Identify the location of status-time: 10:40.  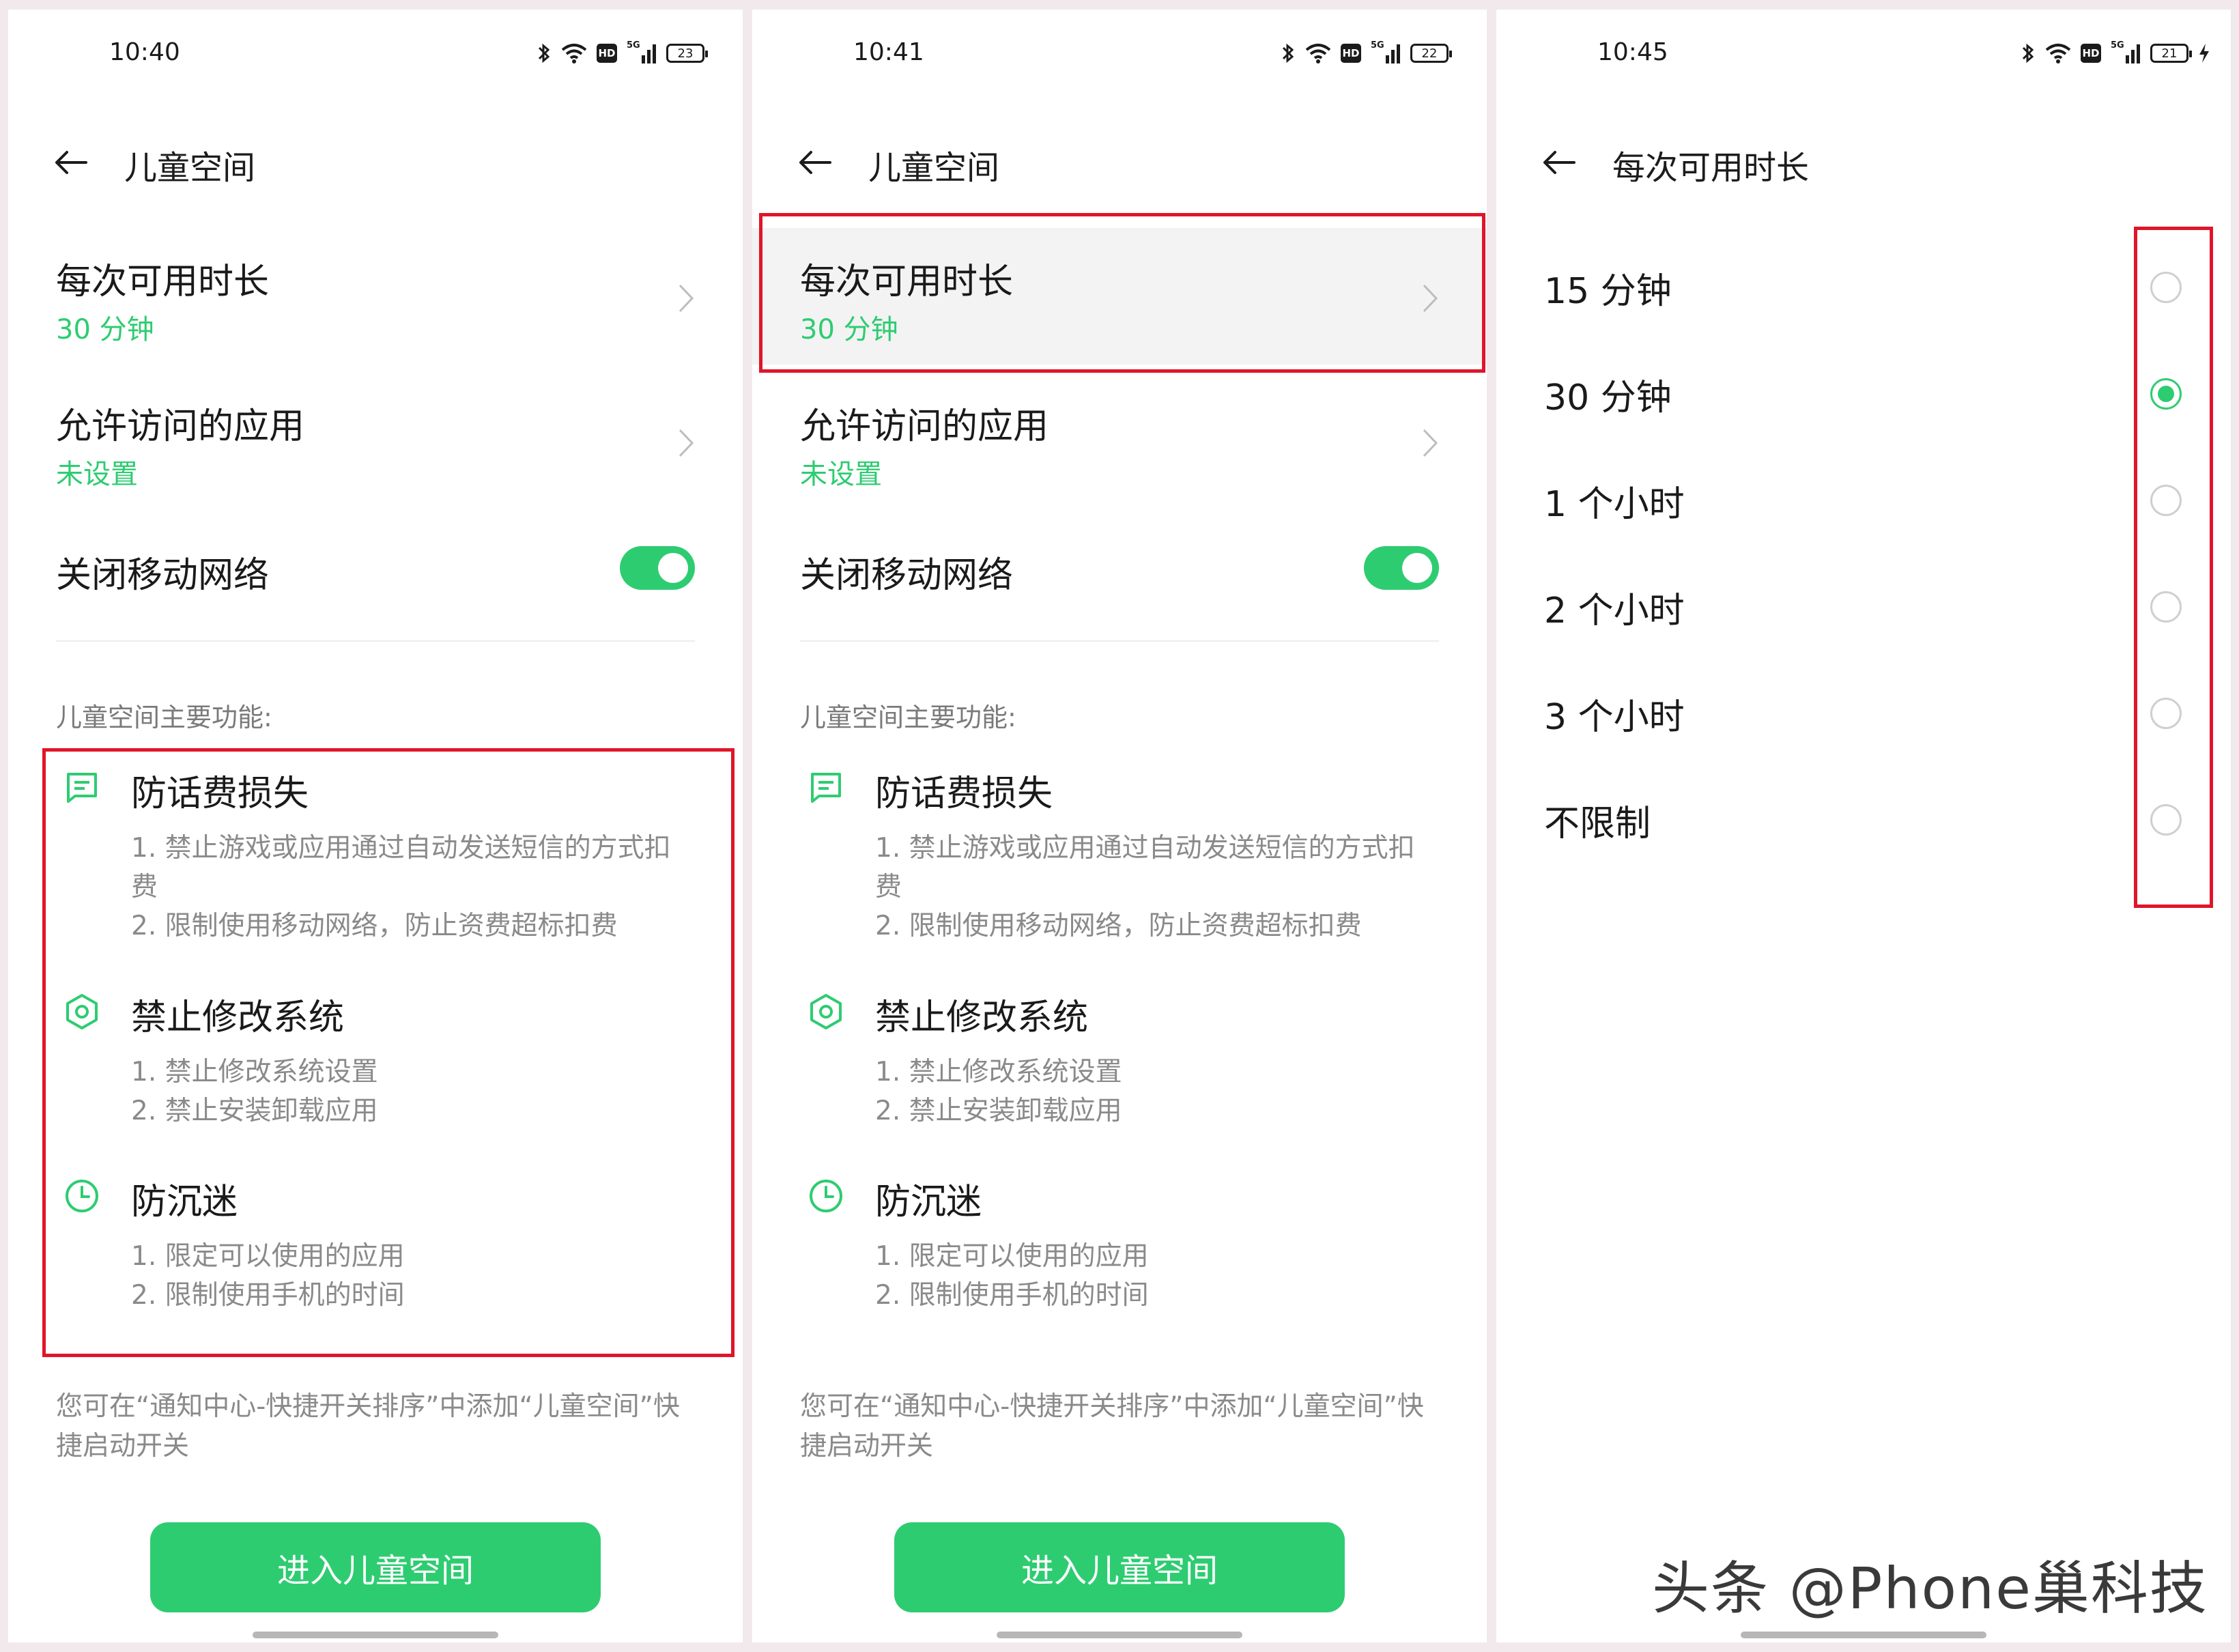
(144, 52).